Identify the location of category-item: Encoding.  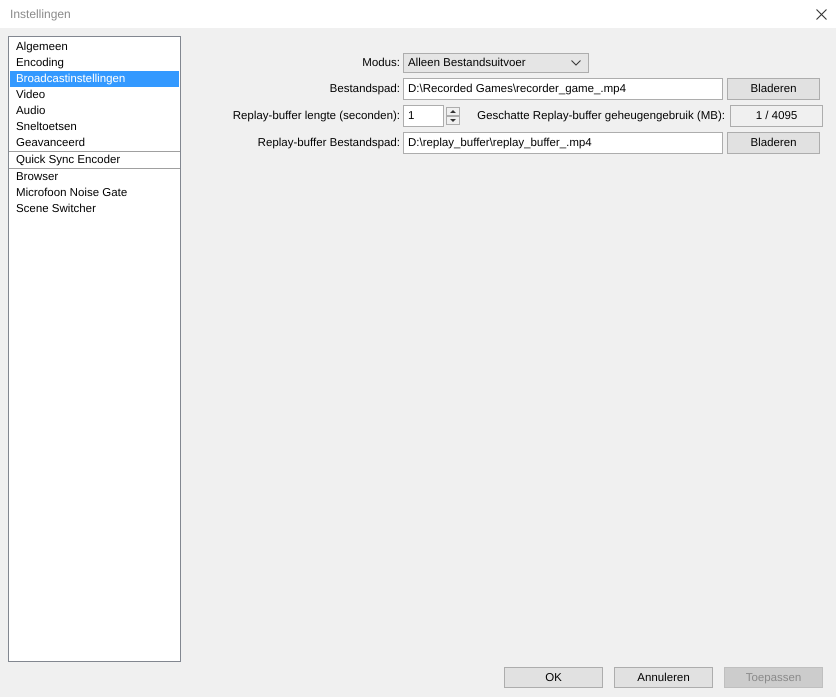
(94, 63).